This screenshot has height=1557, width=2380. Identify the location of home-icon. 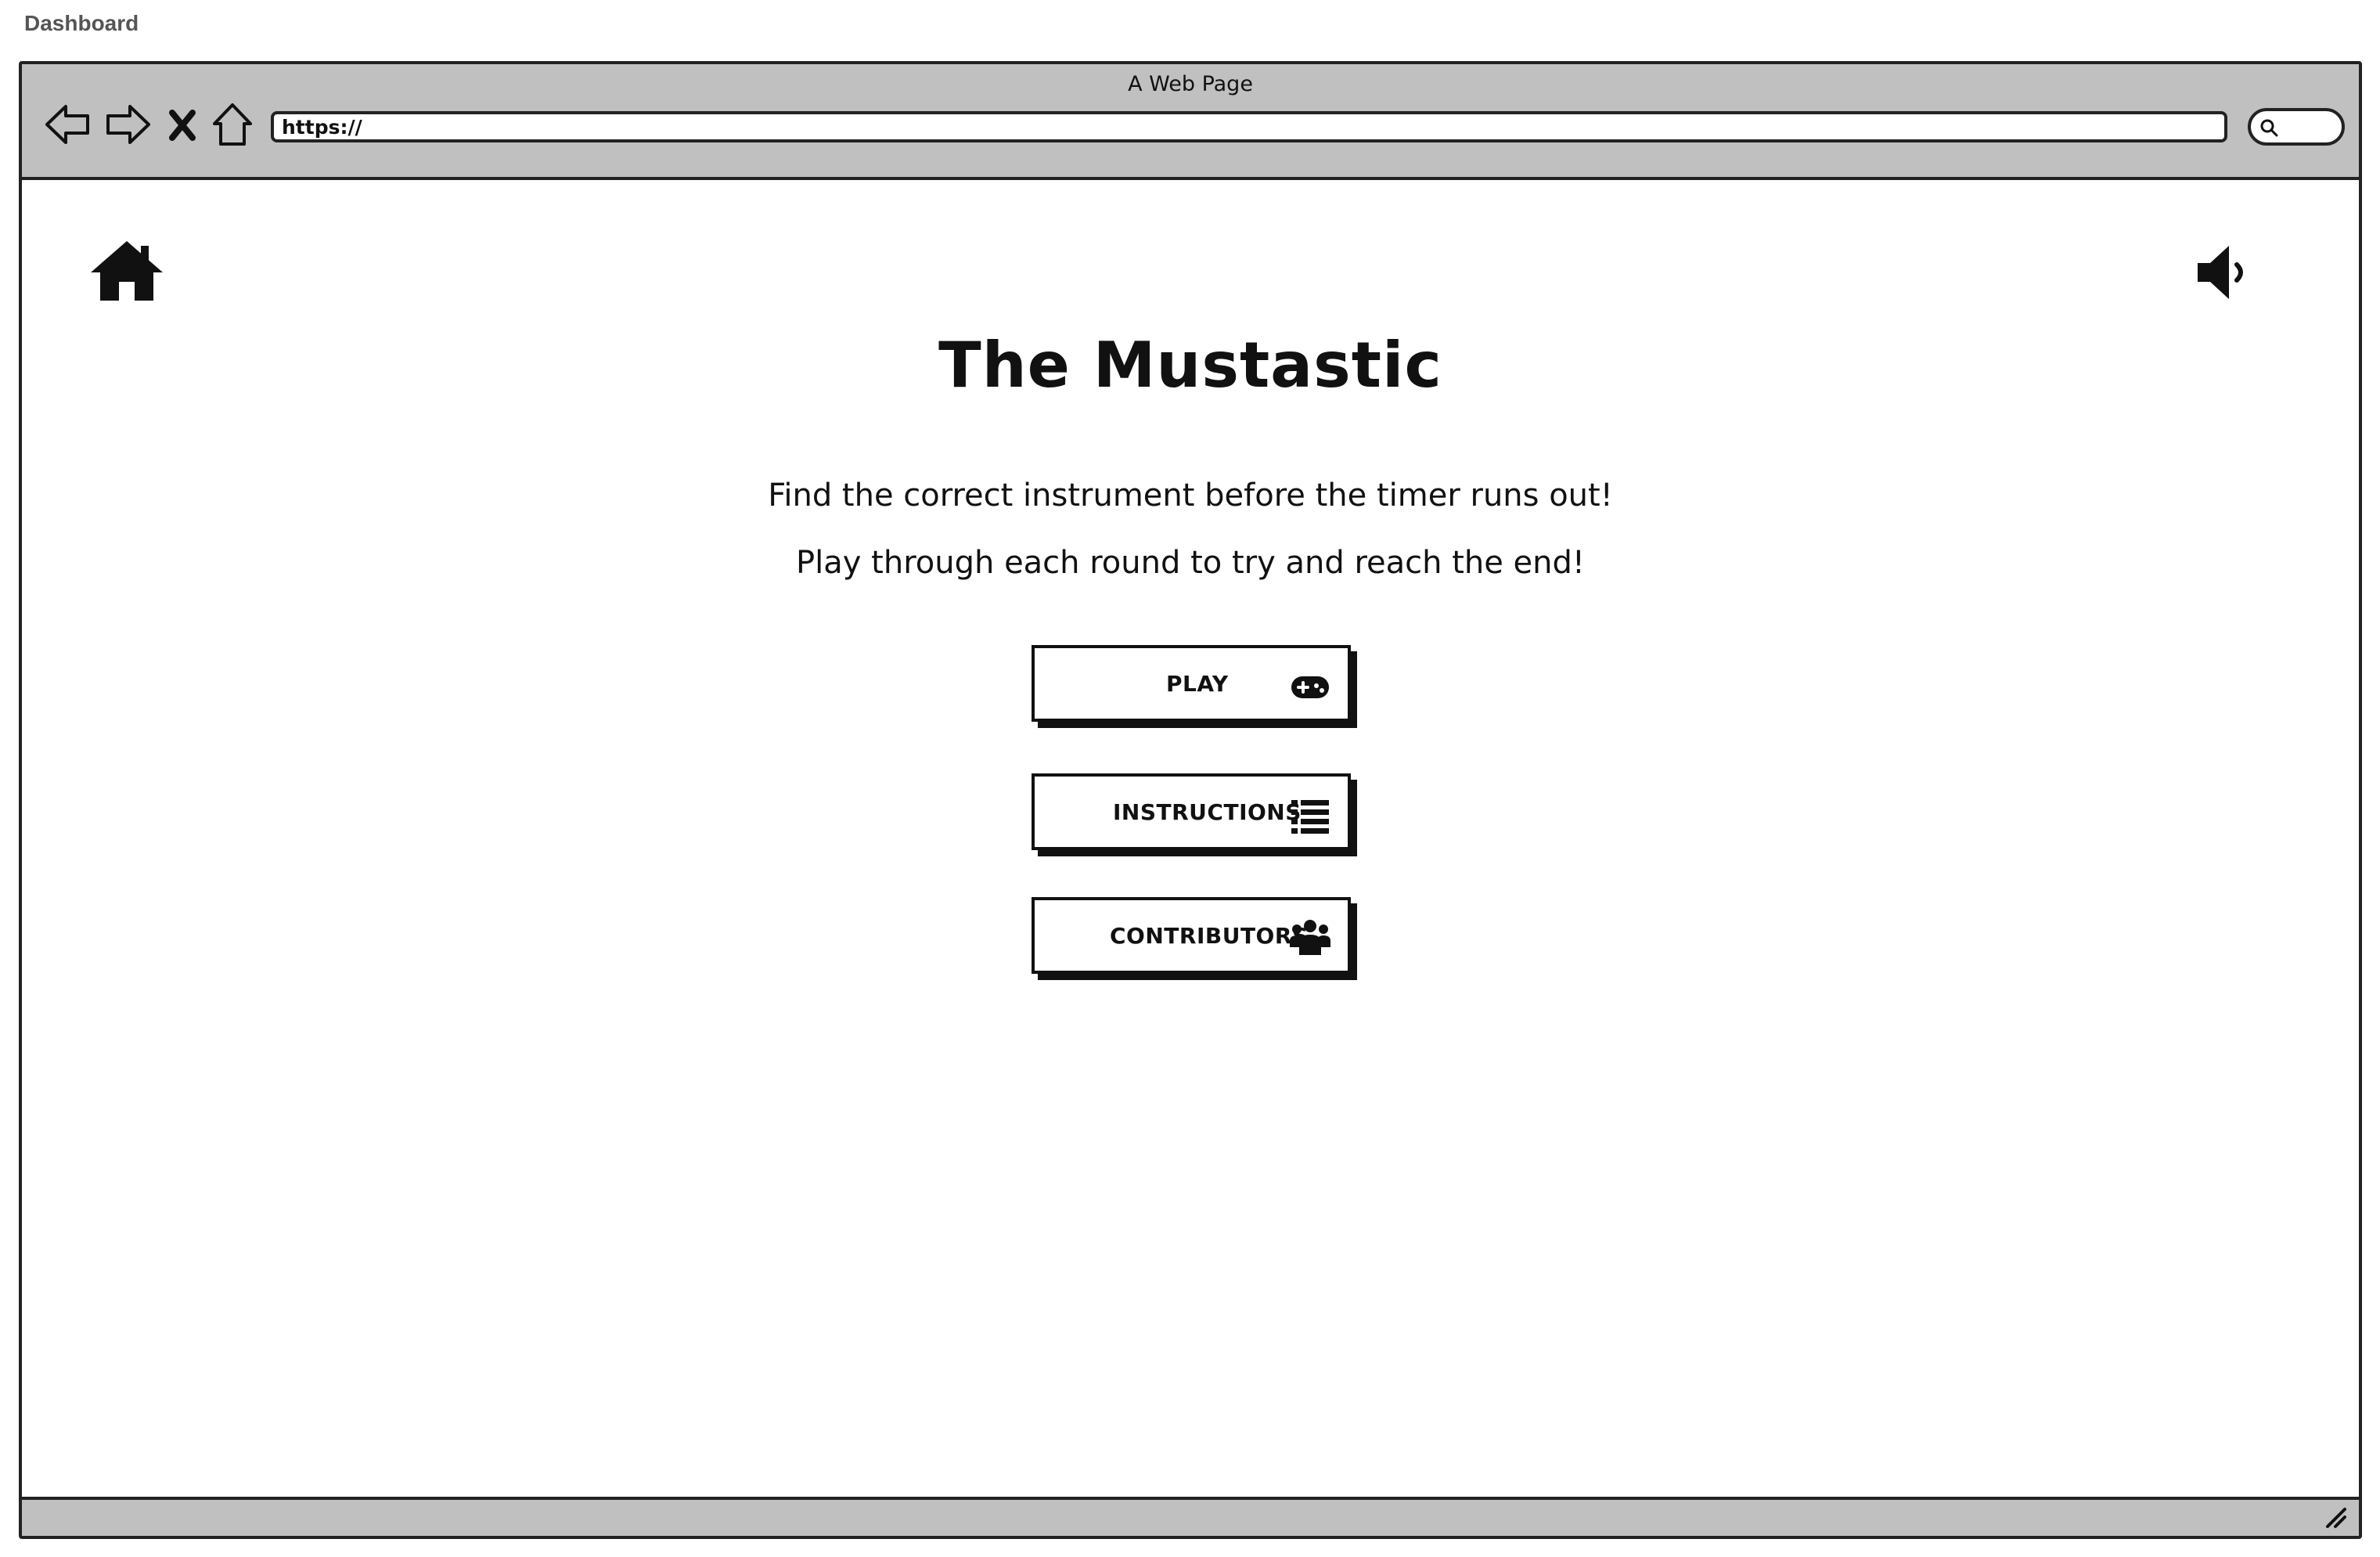
(127, 271).